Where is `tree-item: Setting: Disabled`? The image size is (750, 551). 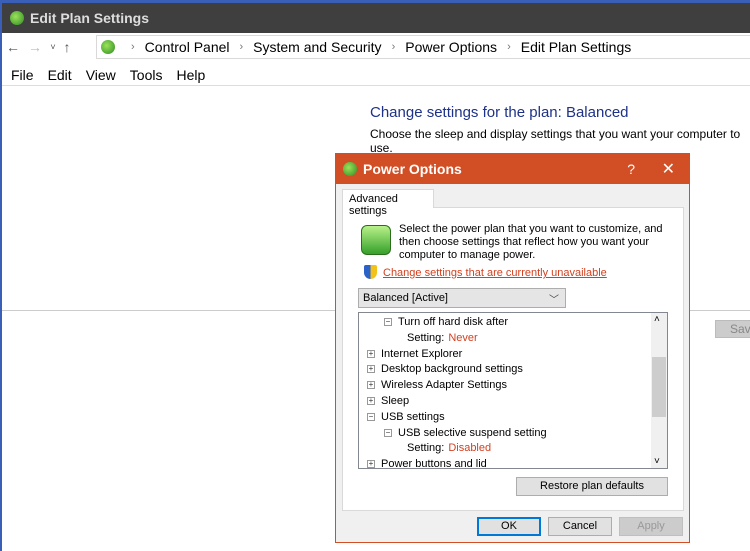
tree-item: Setting: Disabled is located at coordinates (449, 448).